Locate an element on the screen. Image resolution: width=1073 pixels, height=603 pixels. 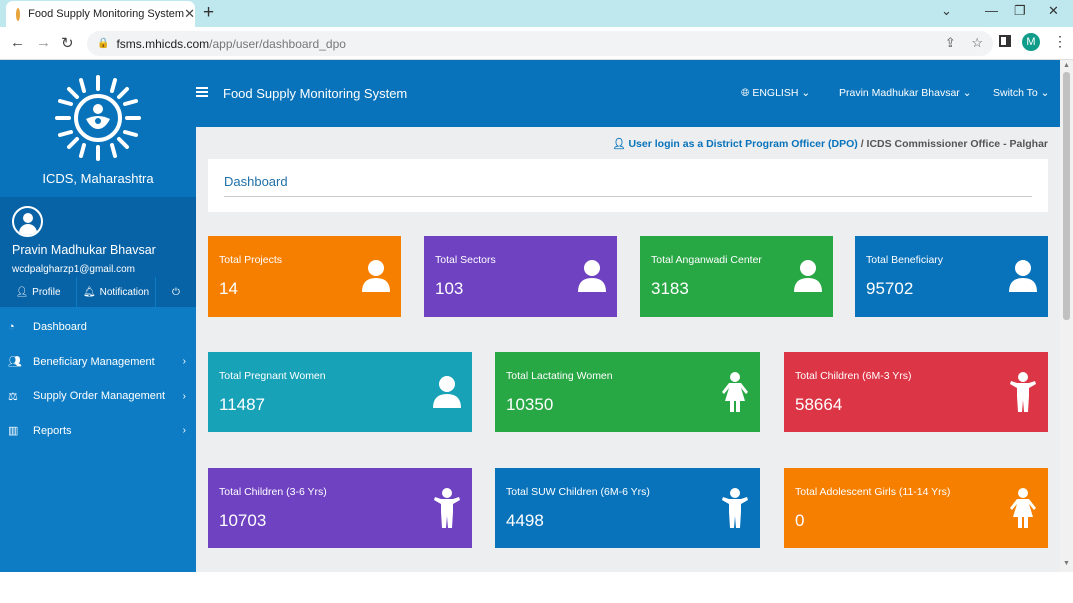
tab-close-icon: ✕ is located at coordinates (189, 14).